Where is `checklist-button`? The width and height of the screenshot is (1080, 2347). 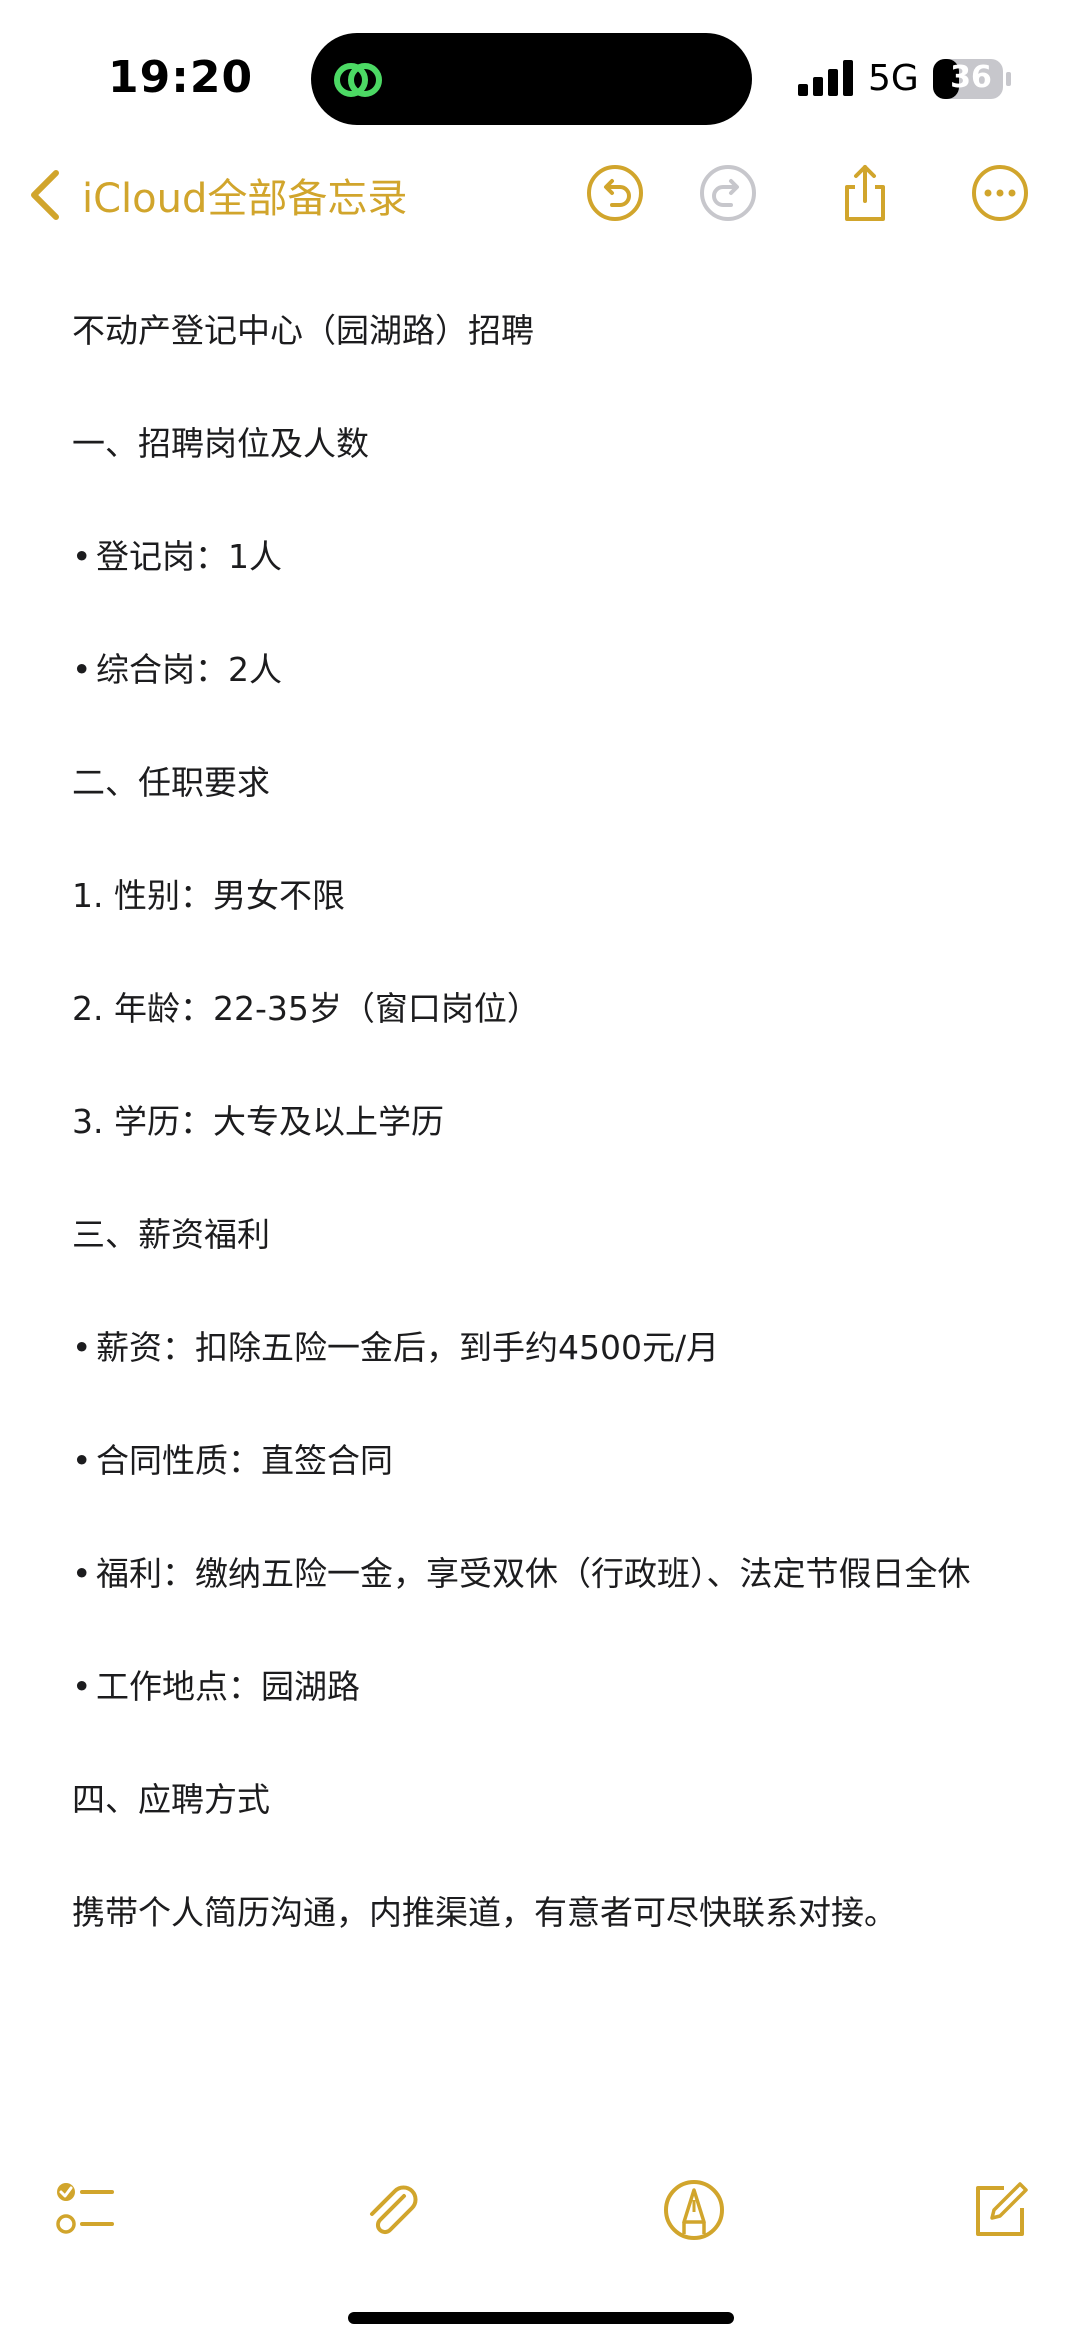
checklist-button is located at coordinates (84, 2210).